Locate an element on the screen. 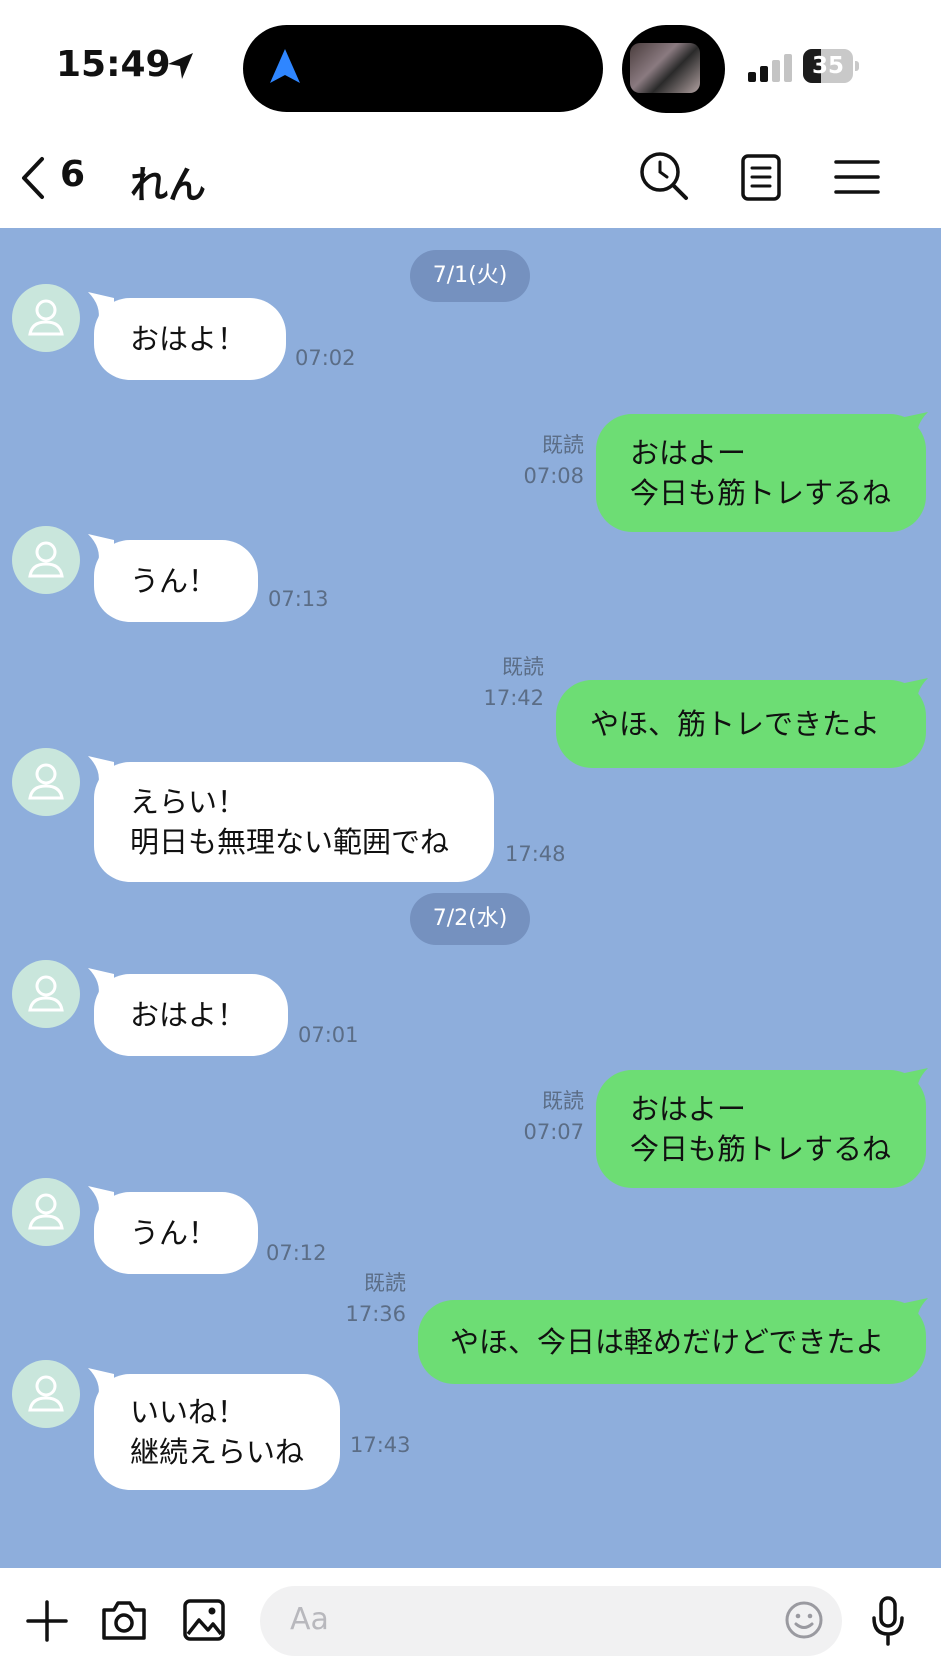  message-time: 07:01 is located at coordinates (328, 1035).